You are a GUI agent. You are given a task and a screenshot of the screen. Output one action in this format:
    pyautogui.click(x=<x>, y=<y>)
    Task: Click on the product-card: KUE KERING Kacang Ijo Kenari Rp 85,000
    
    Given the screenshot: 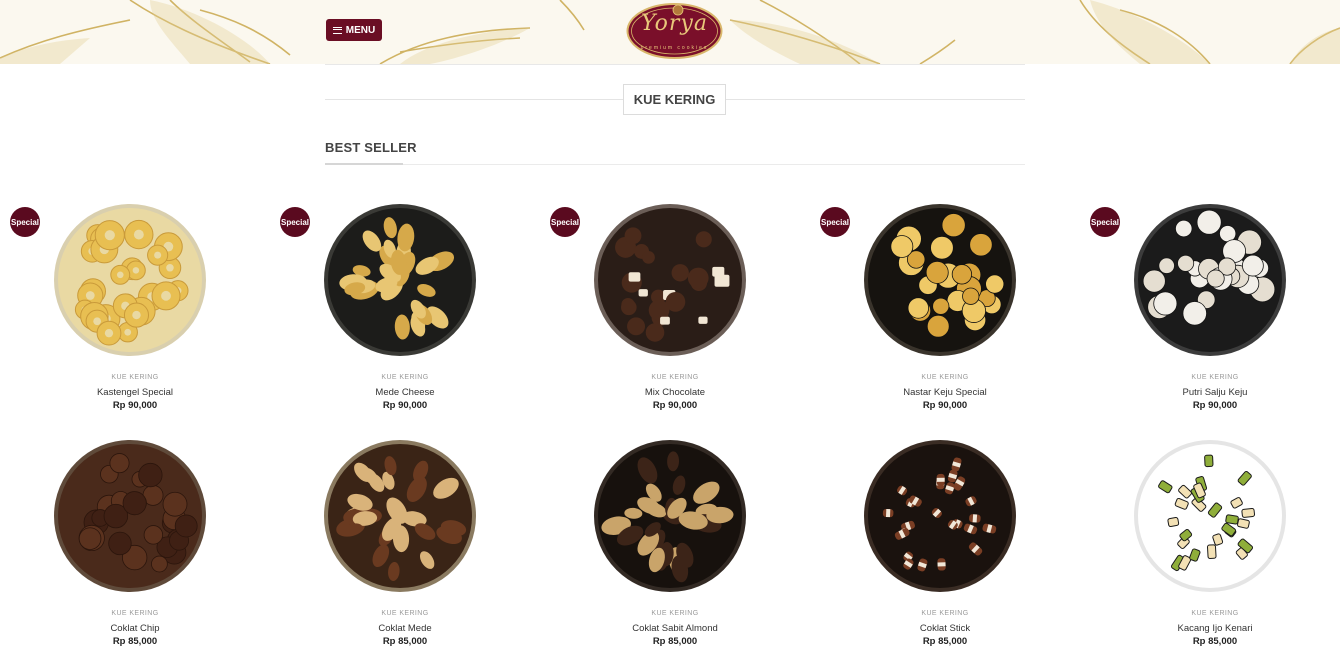 What is the action you would take?
    pyautogui.click(x=1210, y=541)
    